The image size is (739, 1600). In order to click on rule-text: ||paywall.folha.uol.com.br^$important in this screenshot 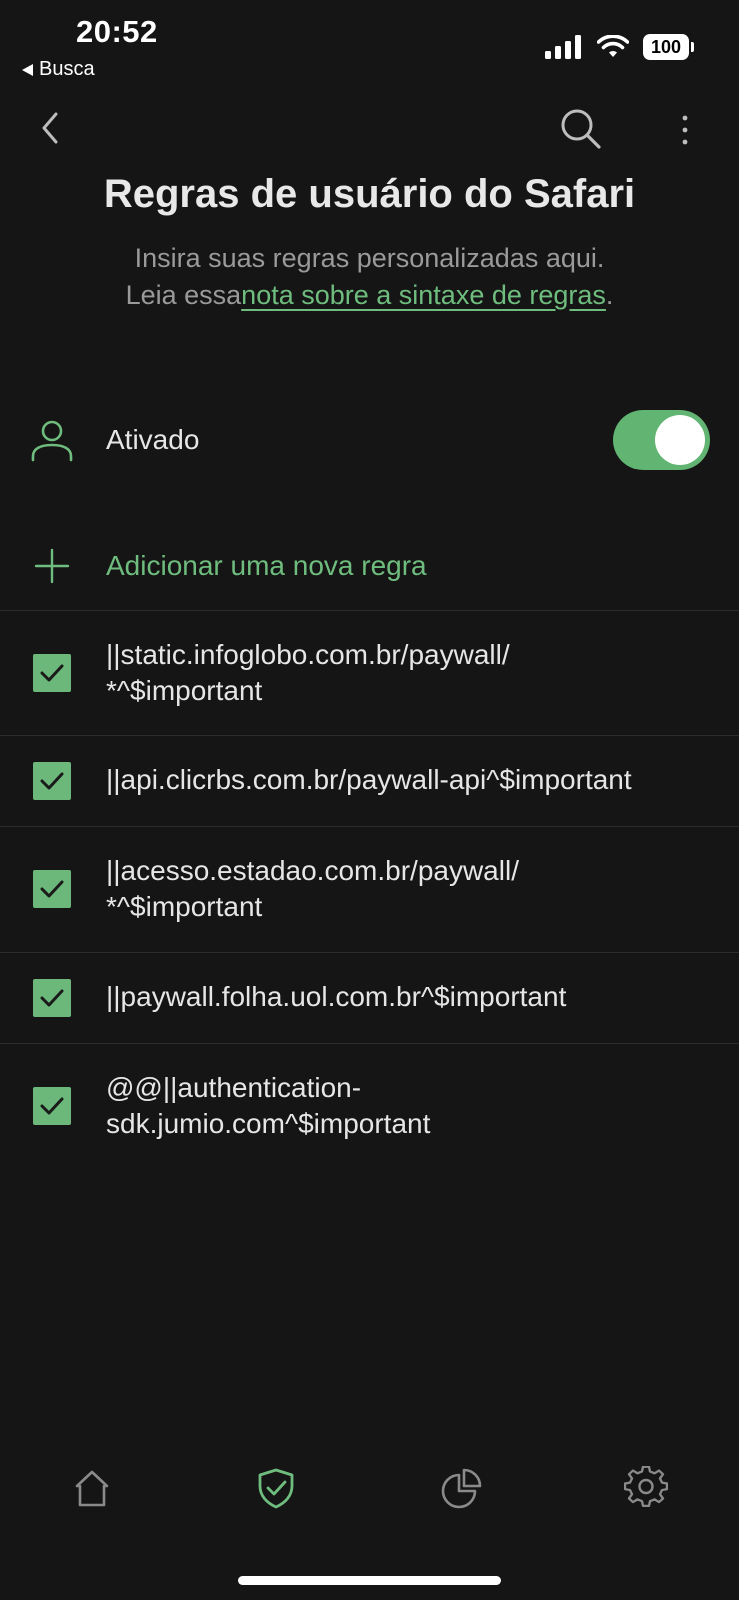, I will do `click(336, 996)`.